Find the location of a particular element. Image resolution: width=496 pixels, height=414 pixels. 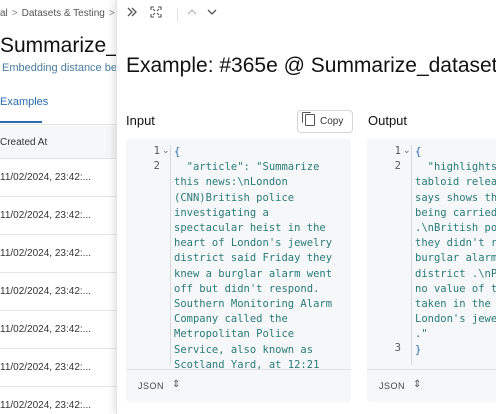

code-line: Metropolitan Police is located at coordinates (234, 334).